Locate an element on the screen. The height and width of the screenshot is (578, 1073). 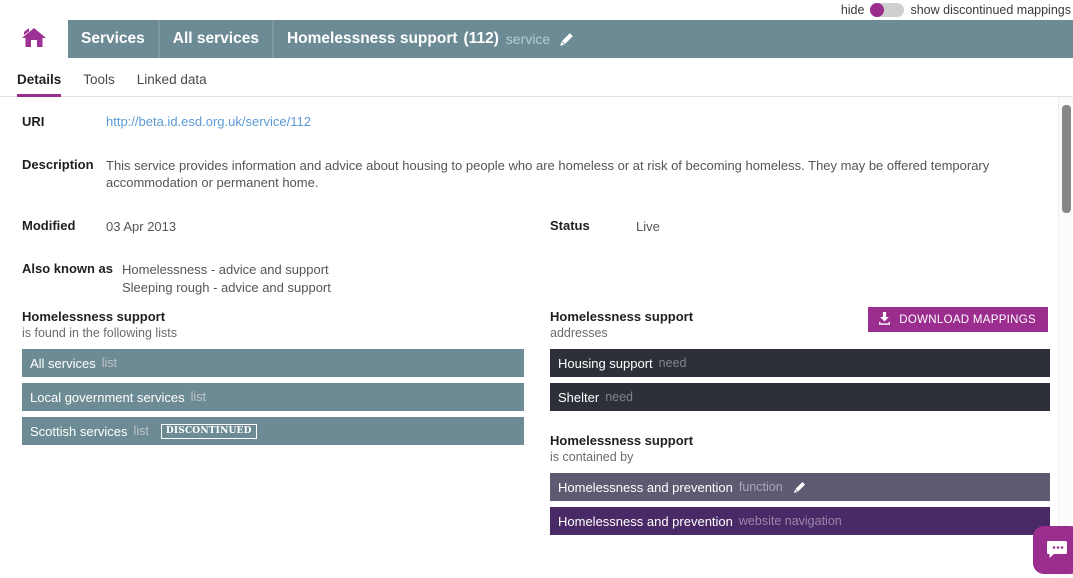
tab-linked-data-label: Linked data is located at coordinates (171, 79).